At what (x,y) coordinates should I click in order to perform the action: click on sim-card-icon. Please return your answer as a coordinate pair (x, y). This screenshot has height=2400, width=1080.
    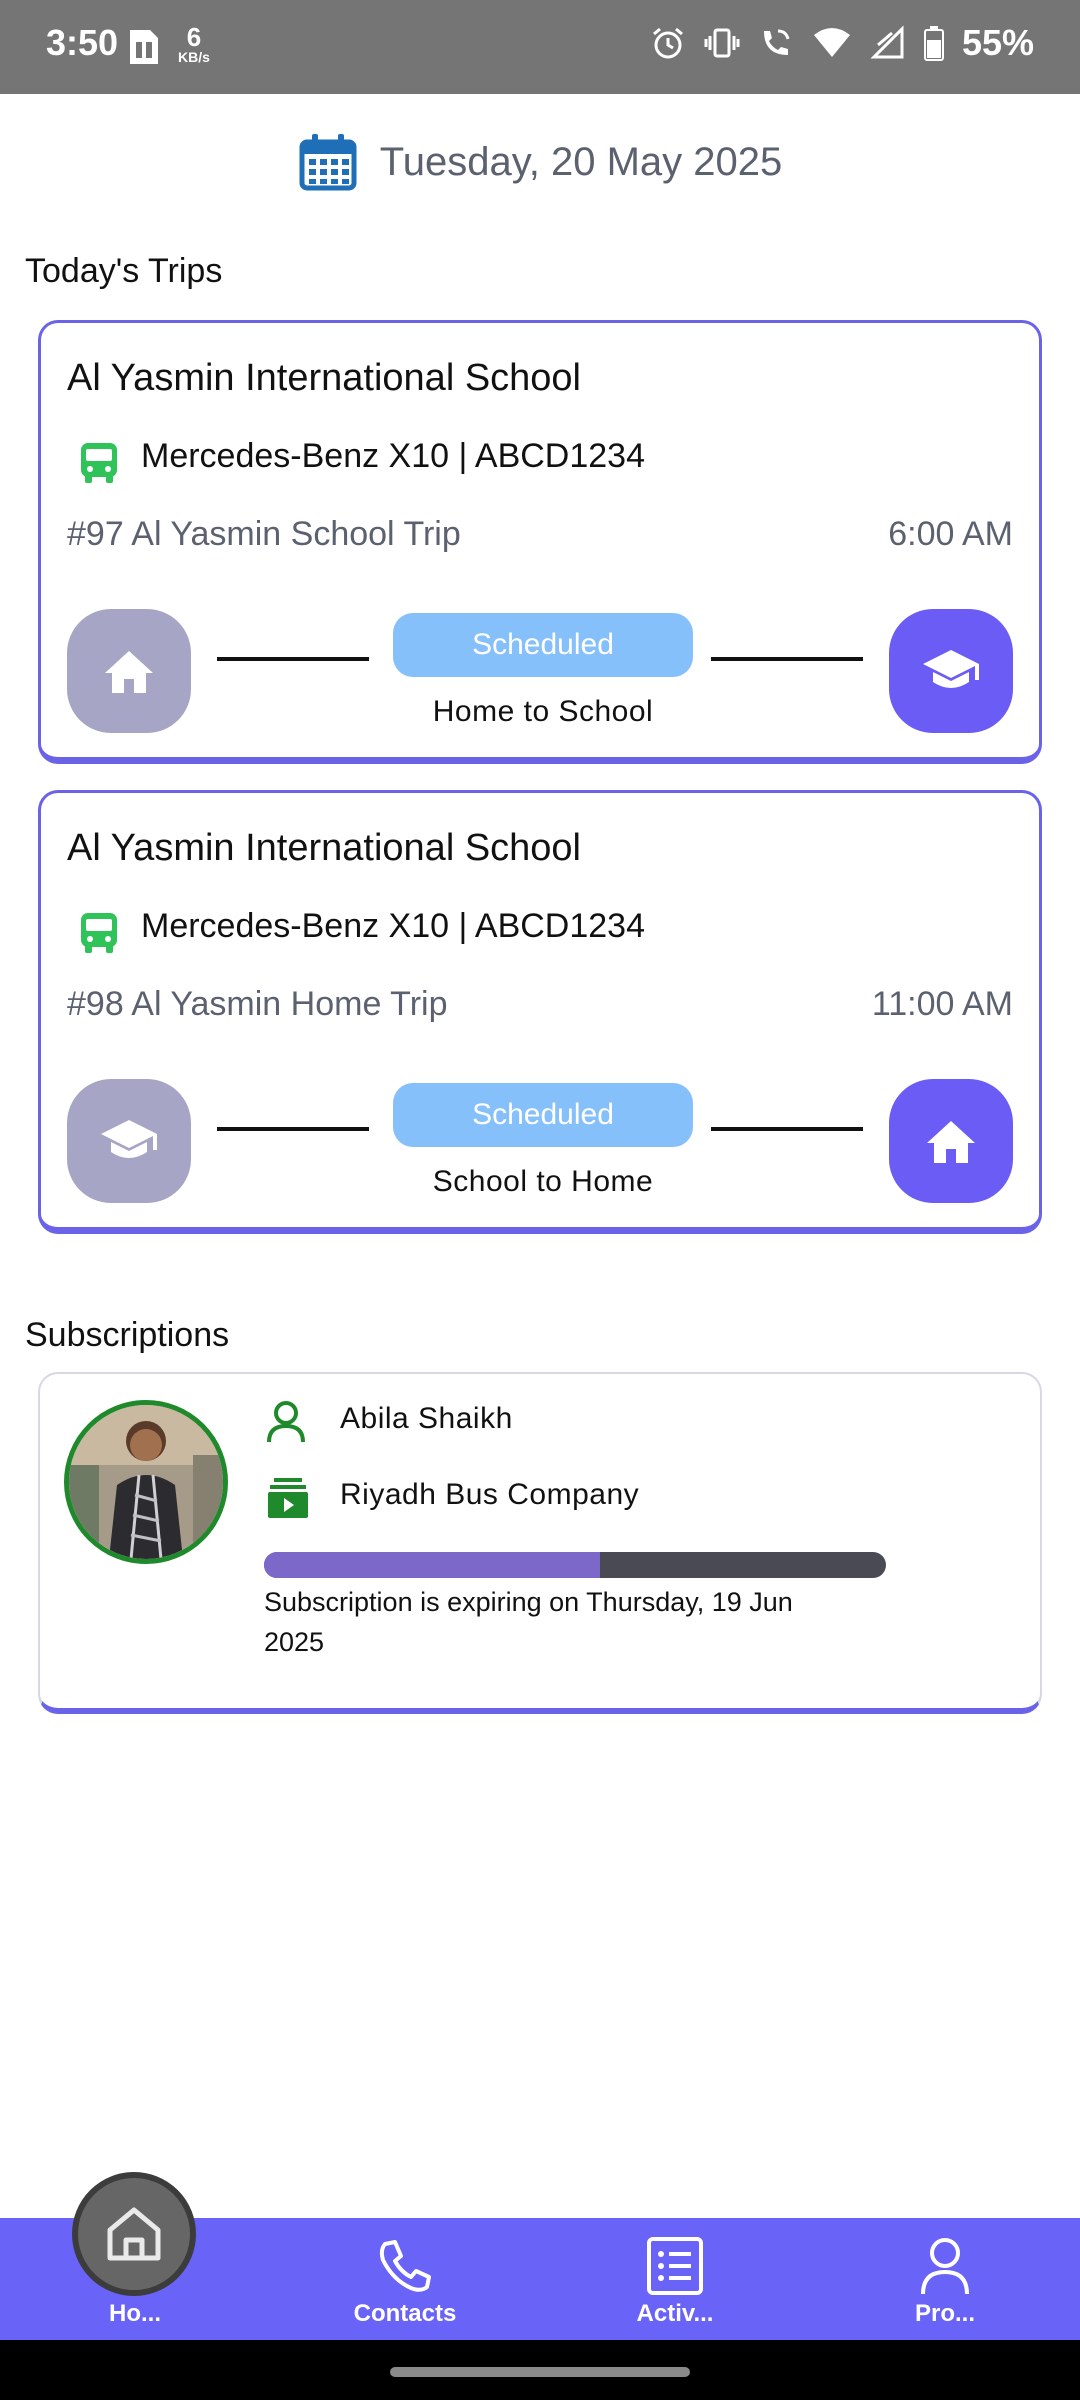
    Looking at the image, I should click on (144, 47).